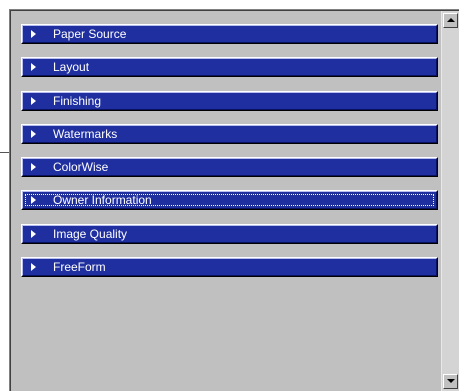 This screenshot has height=391, width=459. I want to click on section-owner-information: Owner Information, so click(229, 200).